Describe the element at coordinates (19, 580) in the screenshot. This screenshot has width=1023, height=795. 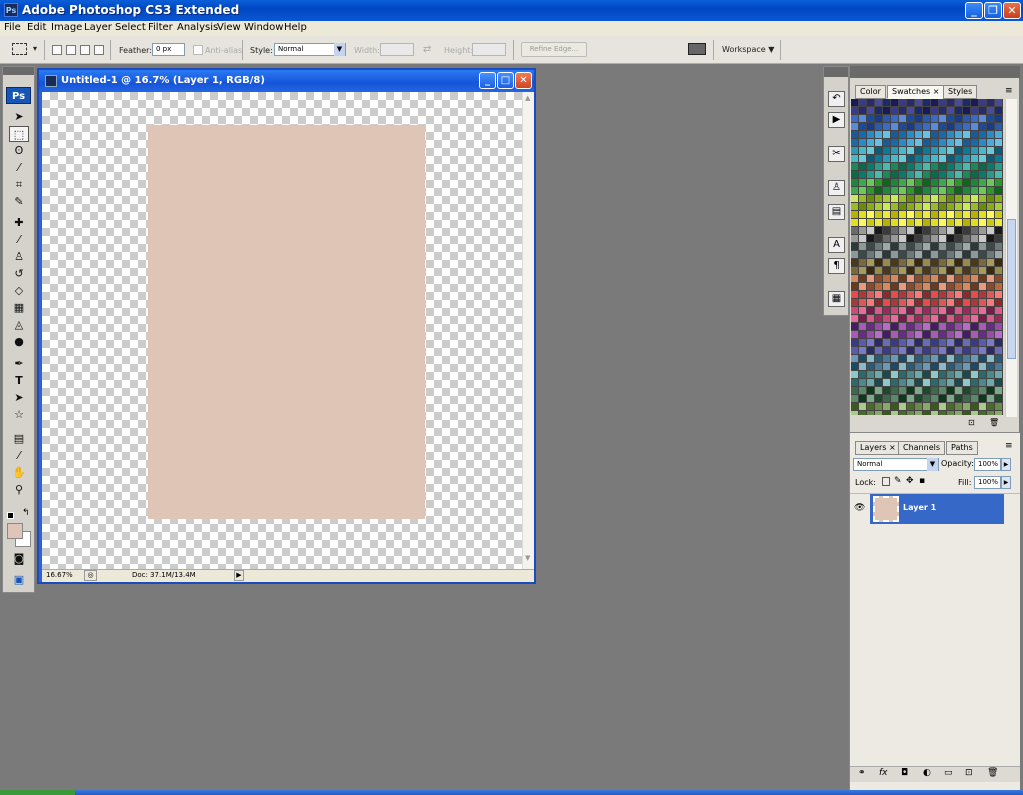
I see `screen-mode-icon: ▣` at that location.